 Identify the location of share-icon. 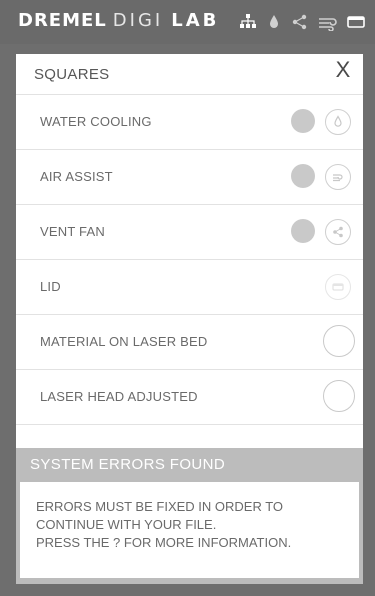
(300, 22).